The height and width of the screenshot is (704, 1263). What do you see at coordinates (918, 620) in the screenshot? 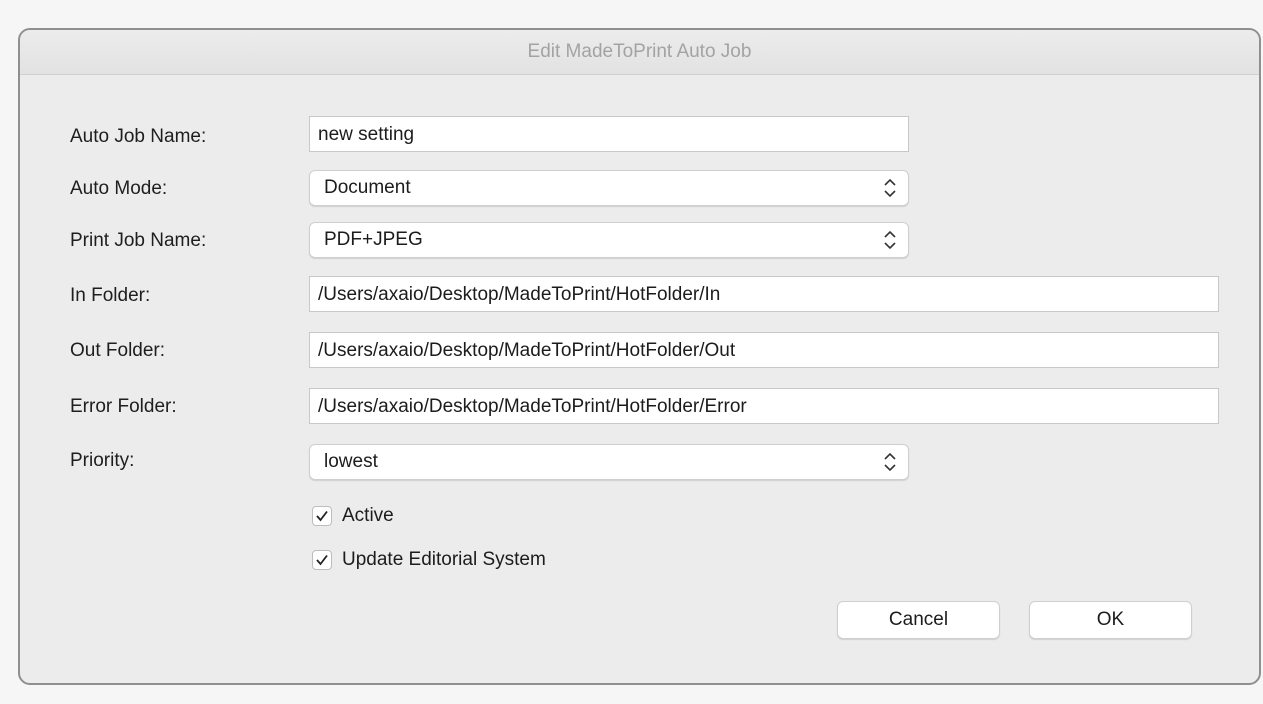
I see `cancel-button: Cancel` at bounding box center [918, 620].